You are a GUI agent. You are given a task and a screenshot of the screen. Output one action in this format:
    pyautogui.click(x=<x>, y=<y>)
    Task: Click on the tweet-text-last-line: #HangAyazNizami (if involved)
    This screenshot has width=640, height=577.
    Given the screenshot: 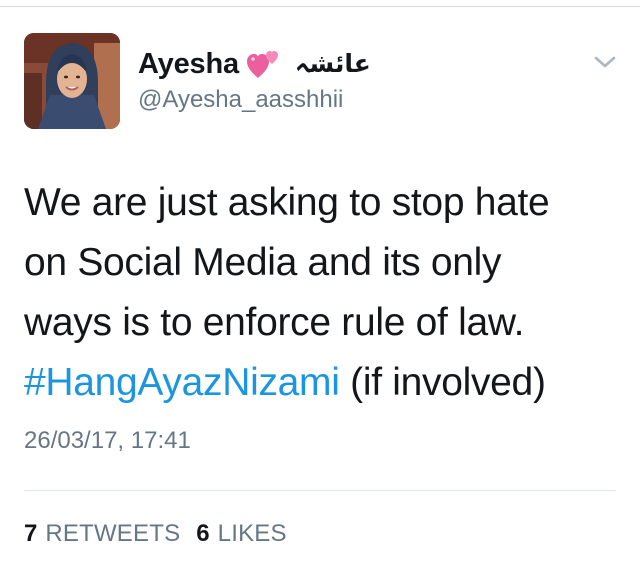 What is the action you would take?
    pyautogui.click(x=324, y=383)
    